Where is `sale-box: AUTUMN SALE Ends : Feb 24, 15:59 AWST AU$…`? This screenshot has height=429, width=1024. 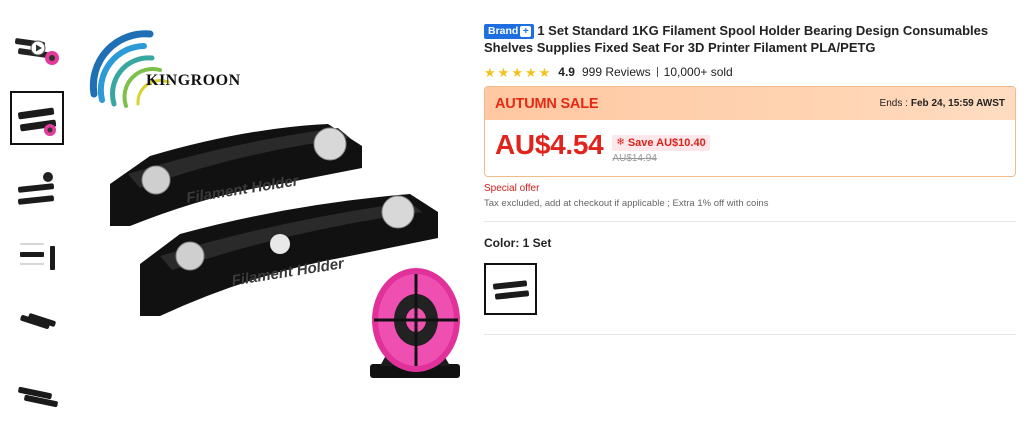
sale-box: AUTUMN SALE Ends : Feb 24, 15:59 AWST AU$… is located at coordinates (750, 131).